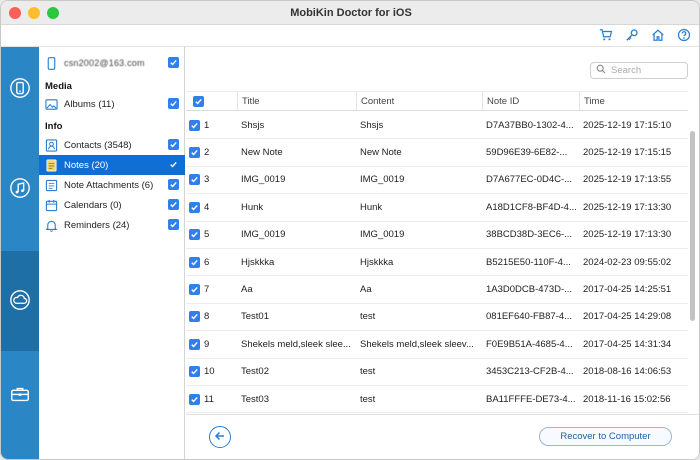  I want to click on category-contacts: Contacts (3548), so click(112, 145).